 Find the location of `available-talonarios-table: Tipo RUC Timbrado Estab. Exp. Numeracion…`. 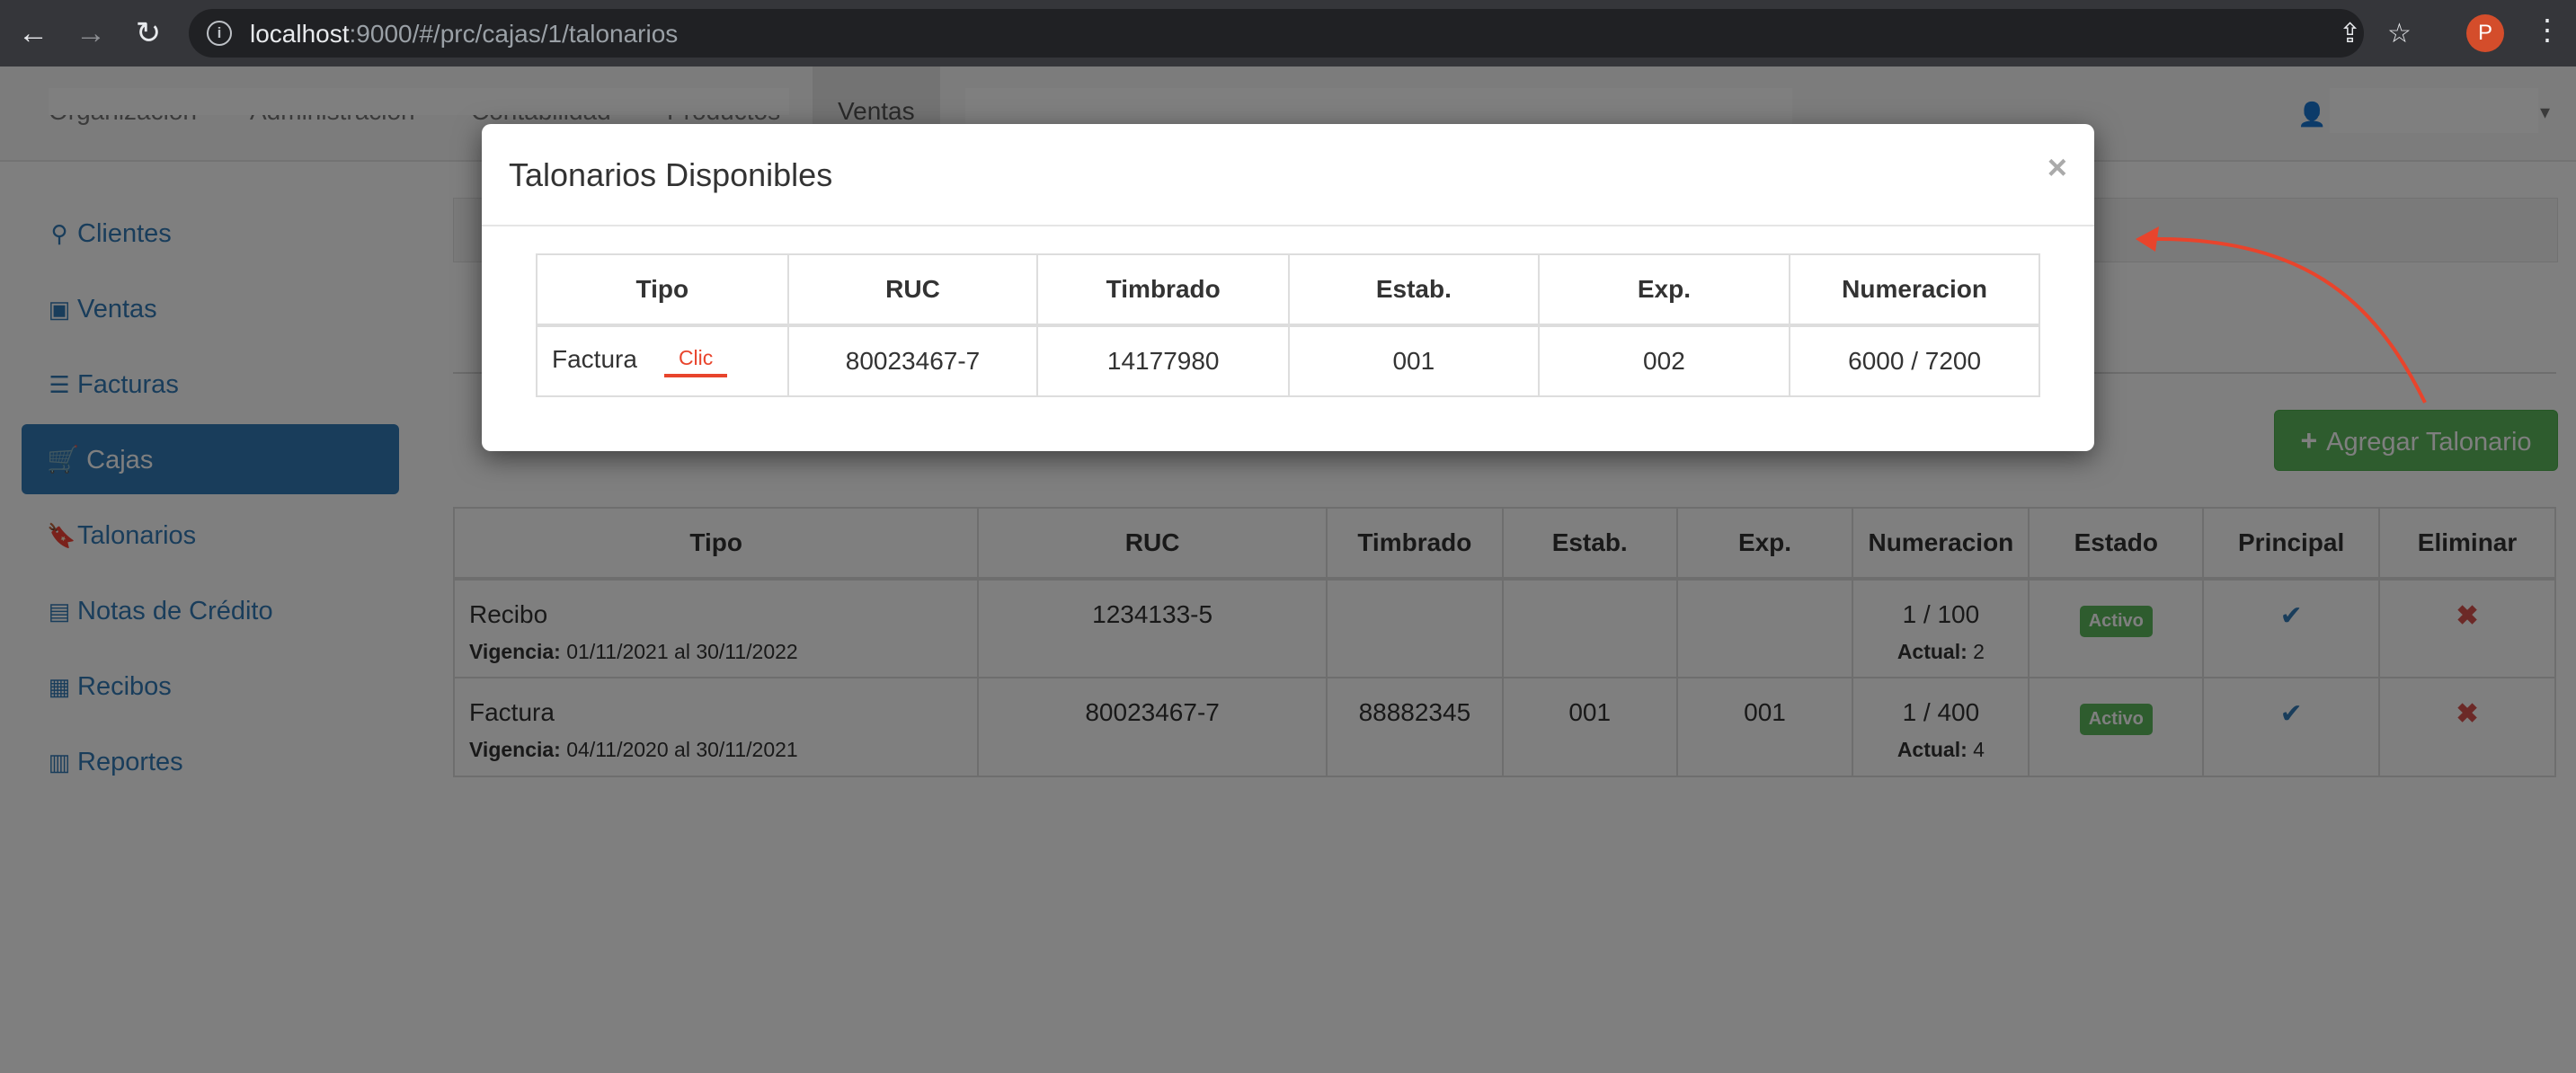

available-talonarios-table: Tipo RUC Timbrado Estab. Exp. Numeracion… is located at coordinates (1288, 325).